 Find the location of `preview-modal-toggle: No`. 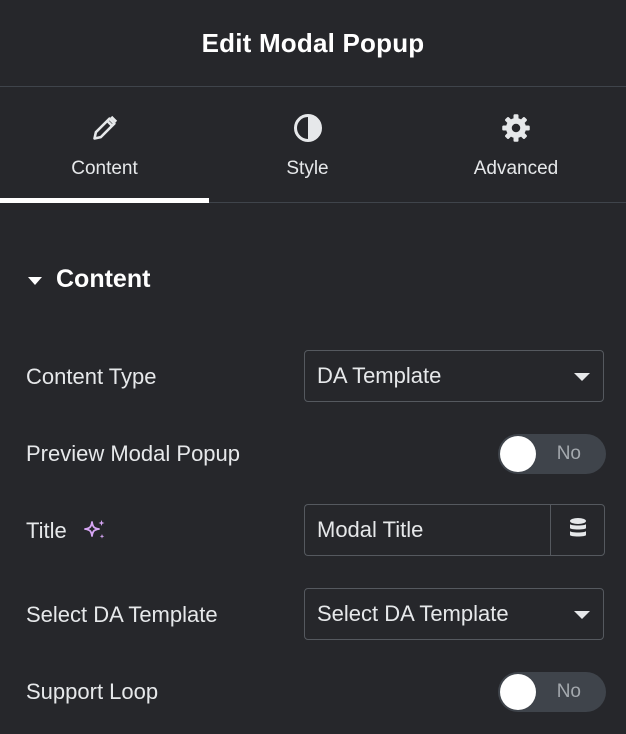

preview-modal-toggle: No is located at coordinates (552, 454).